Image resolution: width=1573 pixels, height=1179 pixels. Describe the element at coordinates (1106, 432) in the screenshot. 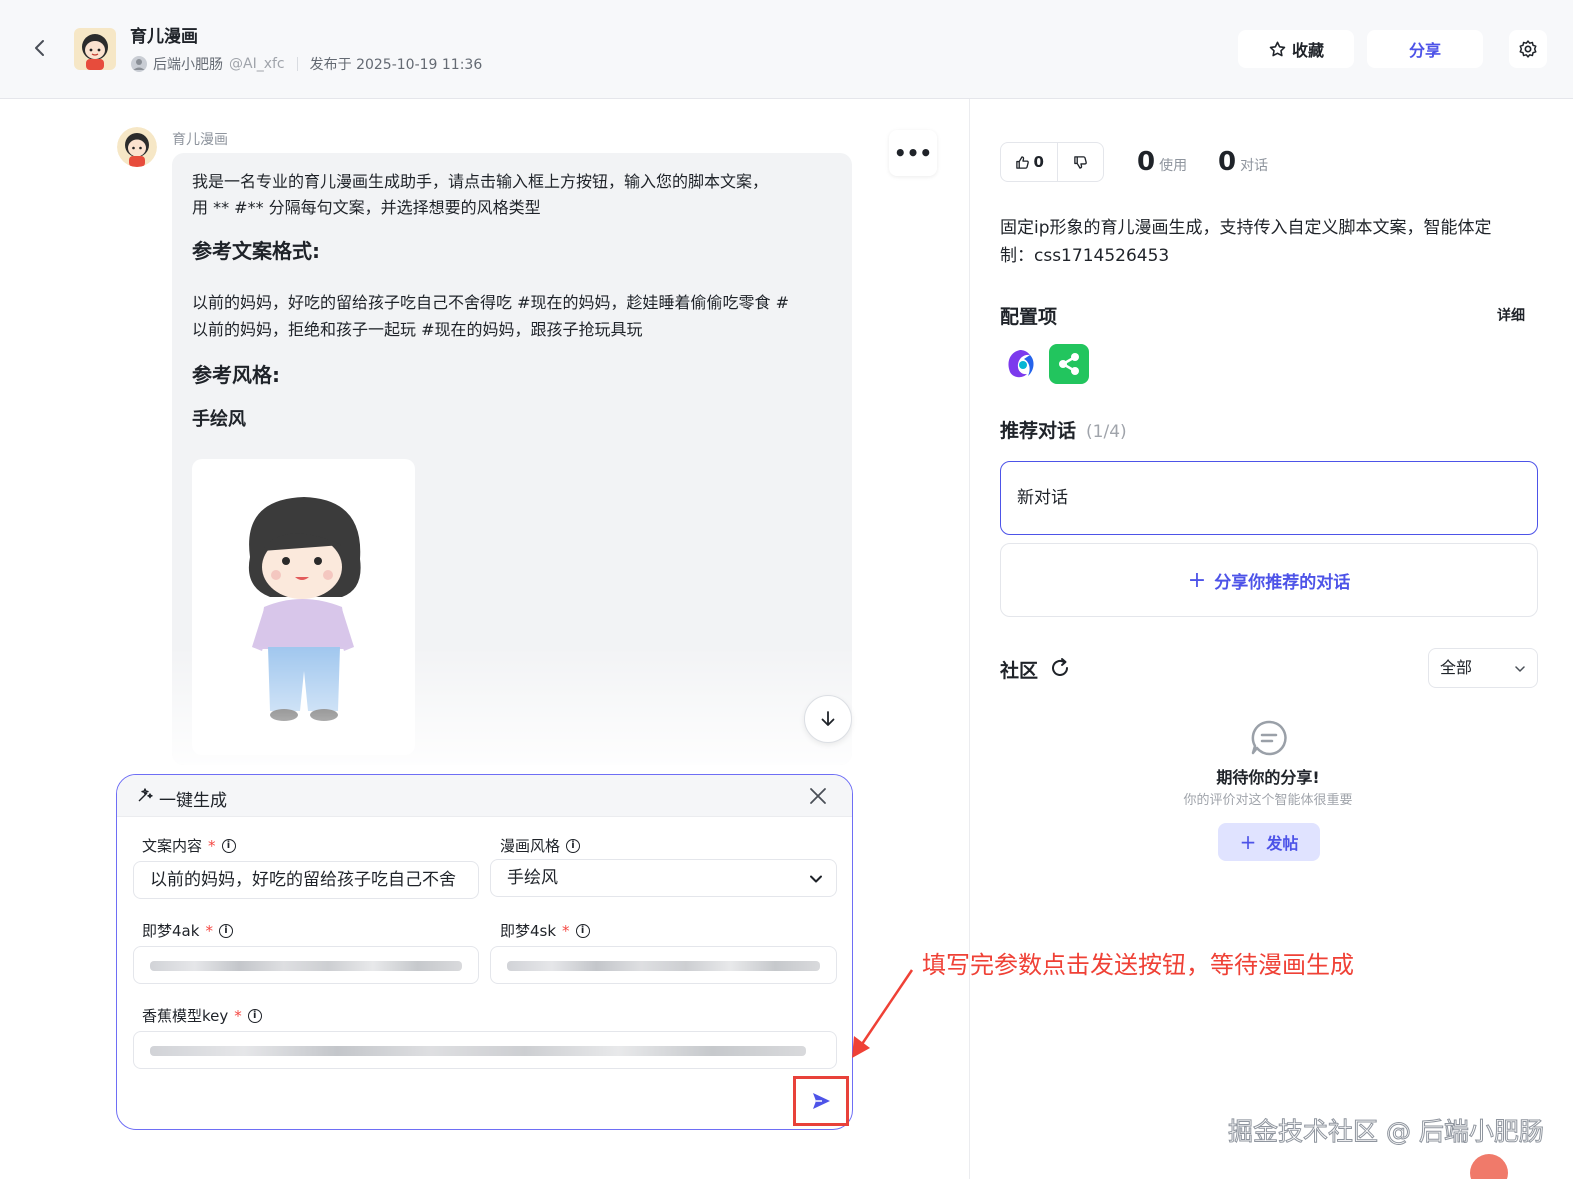

I see `recommend-count: (1/4)` at that location.